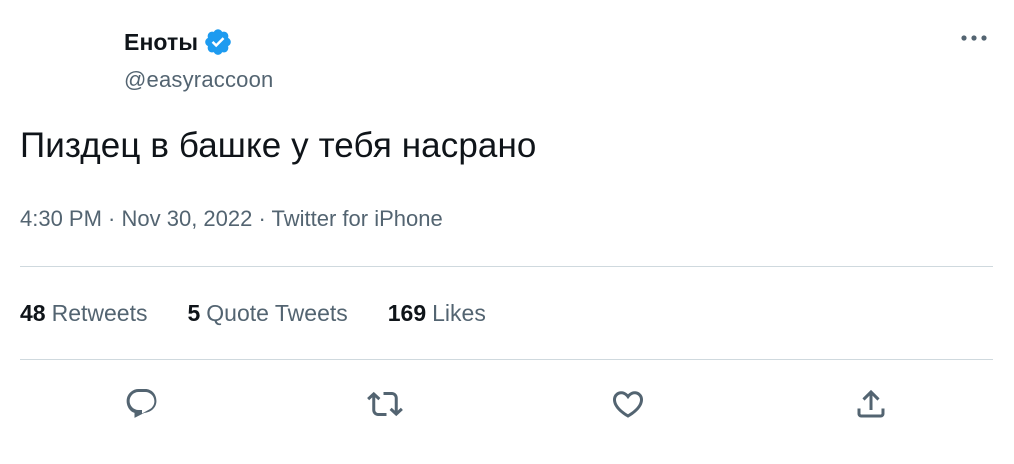 This screenshot has height=464, width=1014. I want to click on retweets-count: 48, so click(33, 313).